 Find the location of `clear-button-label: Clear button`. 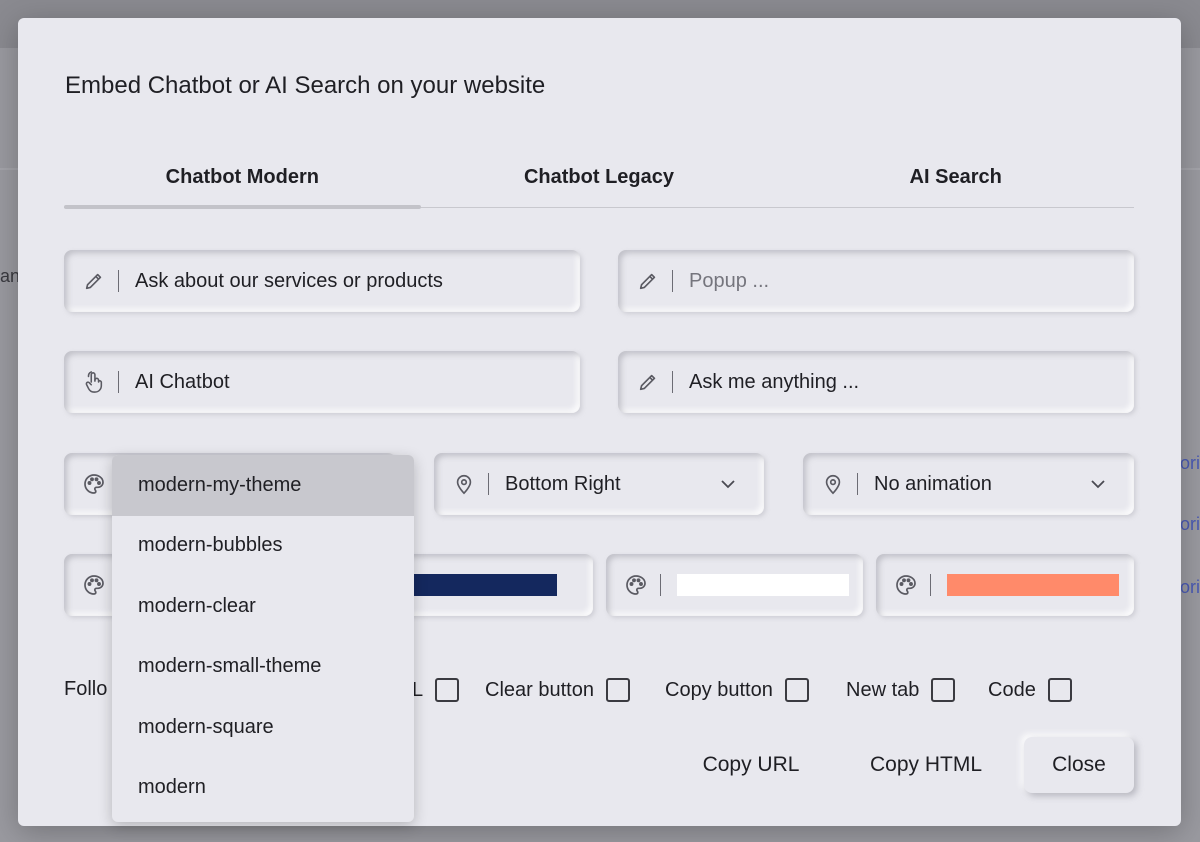

clear-button-label: Clear button is located at coordinates (539, 689).